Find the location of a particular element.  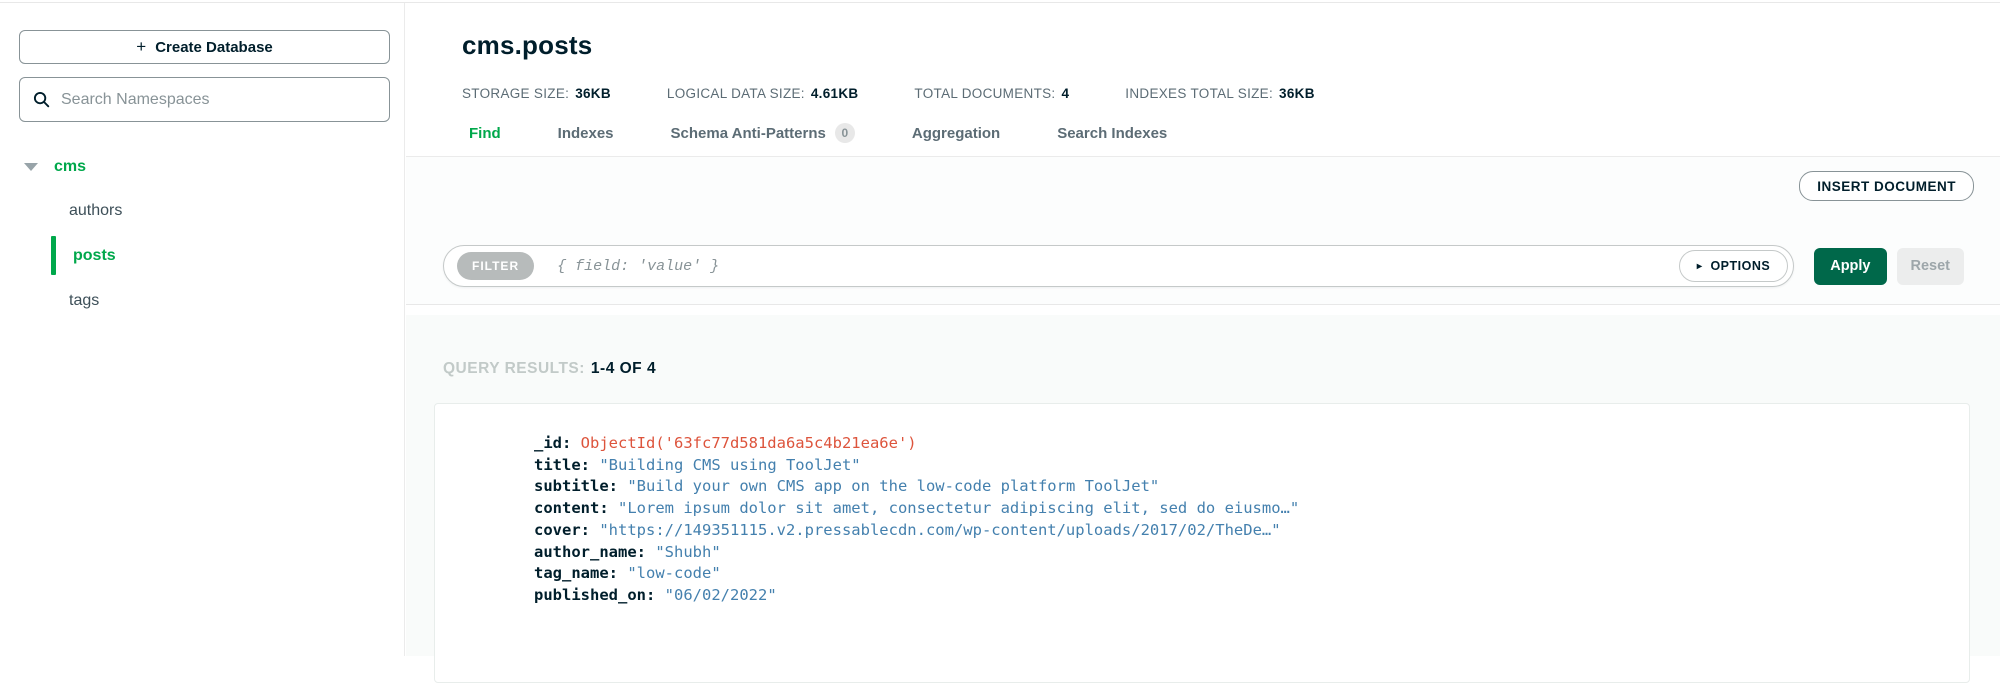

namespace-search-box is located at coordinates (204, 99).